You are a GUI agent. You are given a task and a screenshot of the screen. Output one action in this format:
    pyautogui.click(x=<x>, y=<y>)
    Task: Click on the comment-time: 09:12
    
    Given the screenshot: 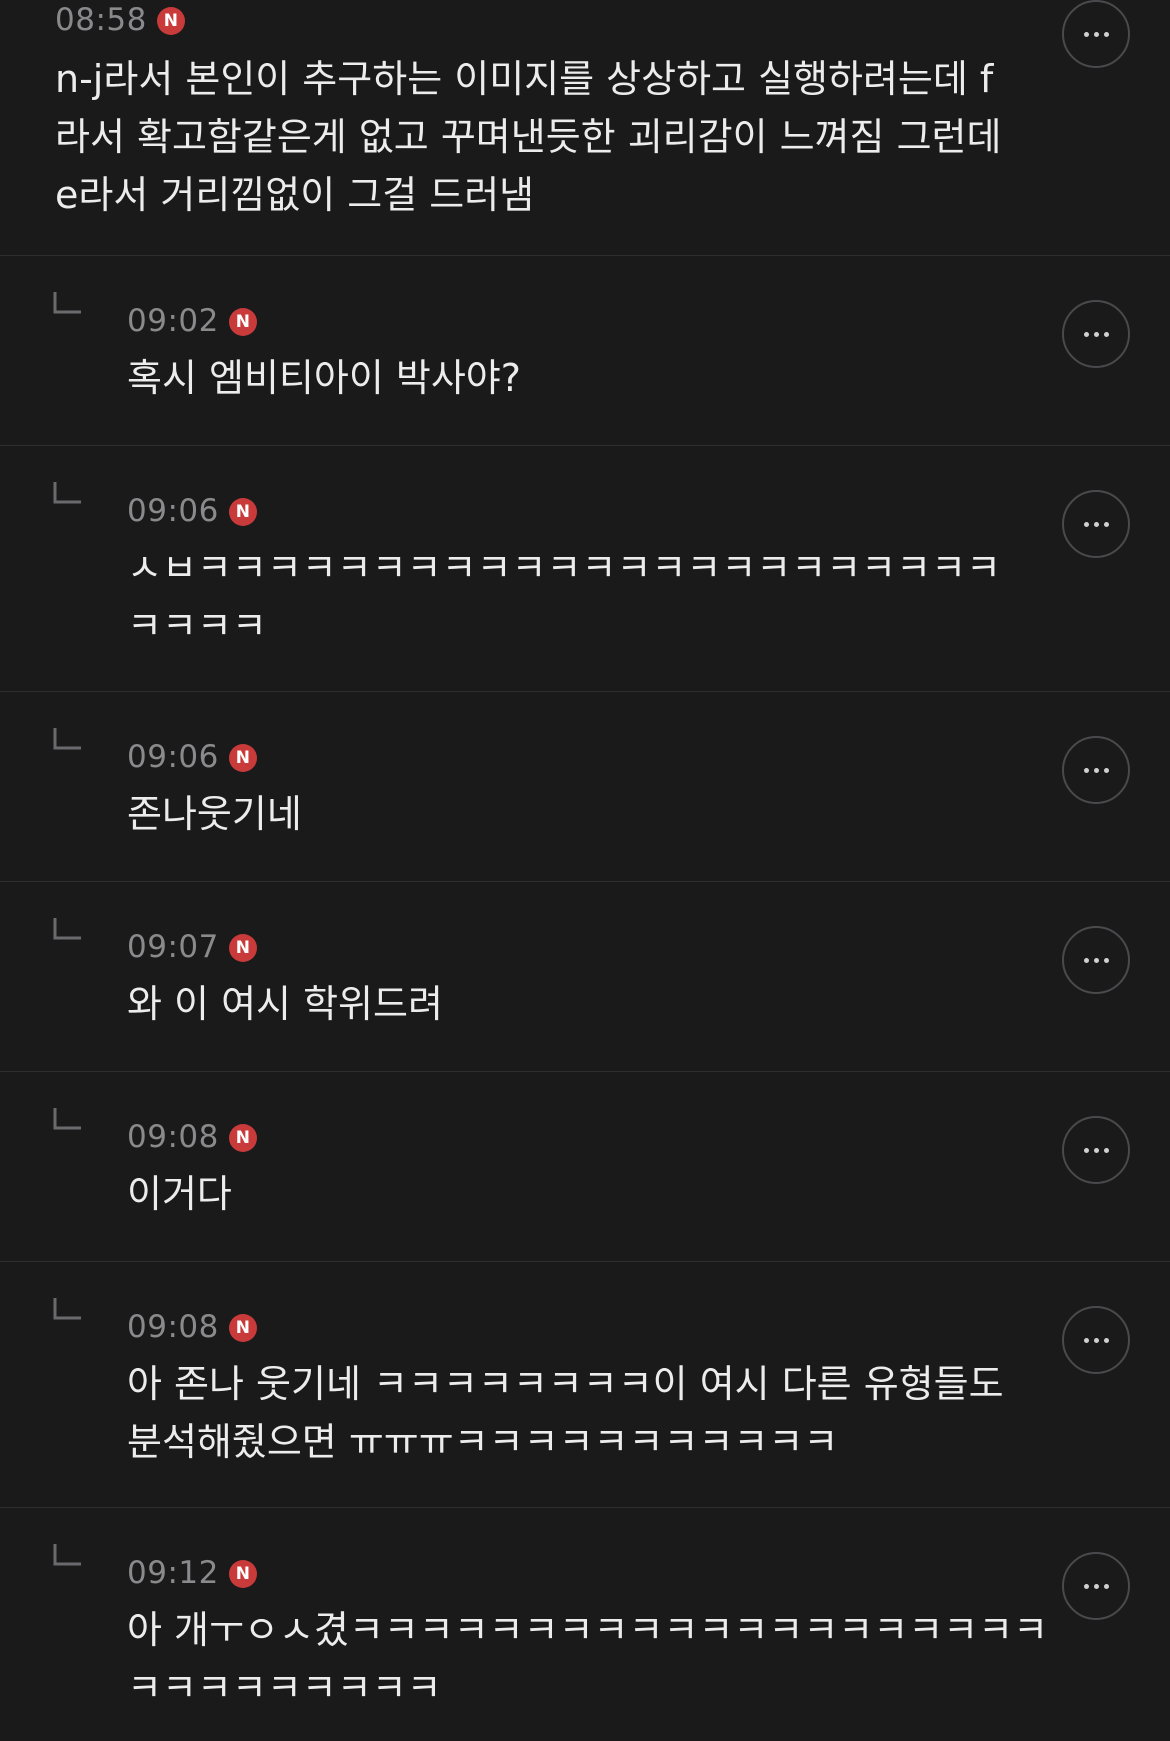 What is the action you would take?
    pyautogui.click(x=173, y=1573)
    